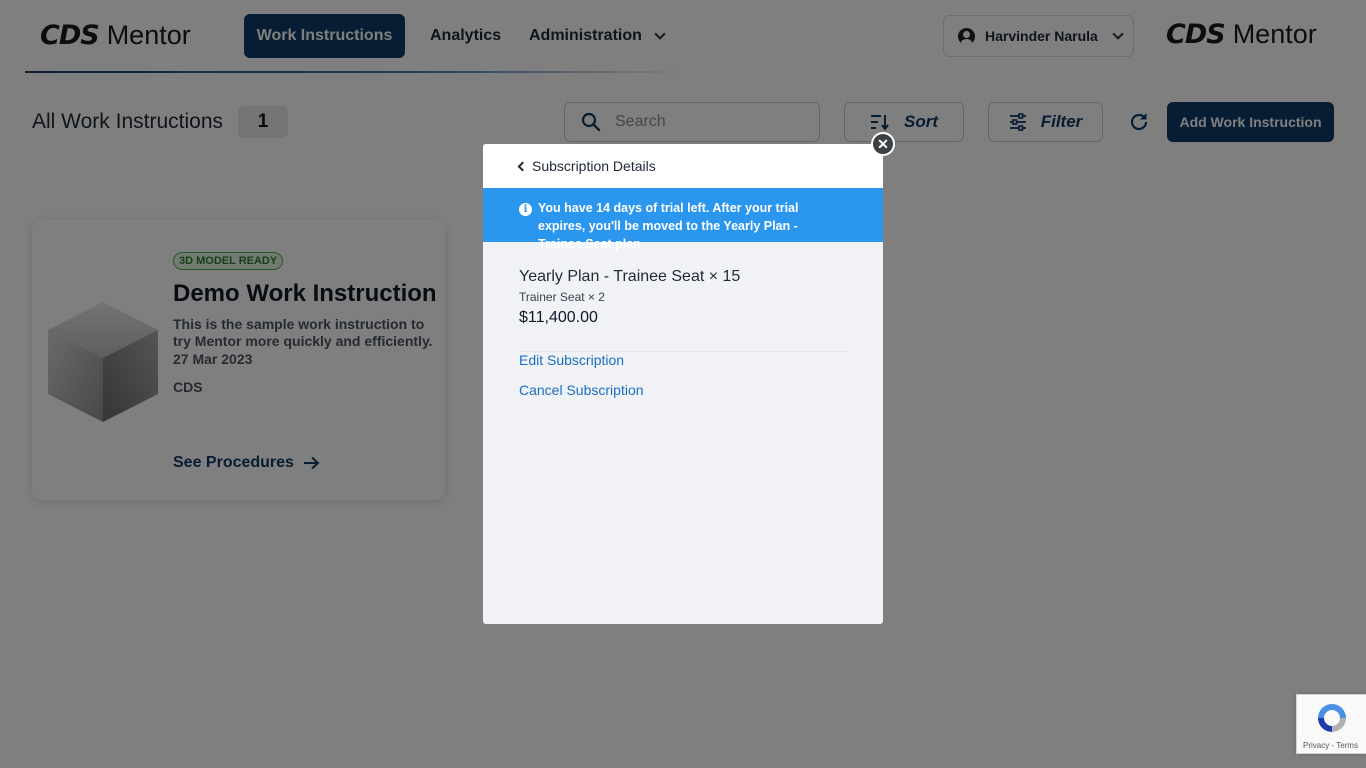  Describe the element at coordinates (562, 297) in the screenshot. I see `plan-secondary-seat: Trainer Seat × 2` at that location.